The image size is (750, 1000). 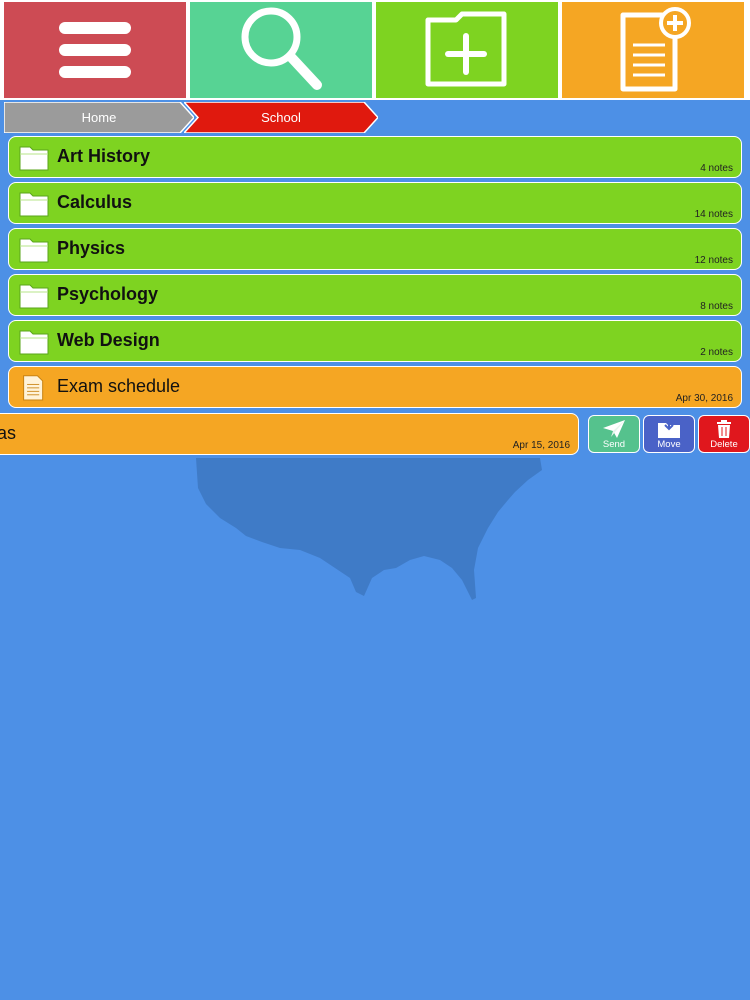 I want to click on note-icon, so click(x=33, y=388).